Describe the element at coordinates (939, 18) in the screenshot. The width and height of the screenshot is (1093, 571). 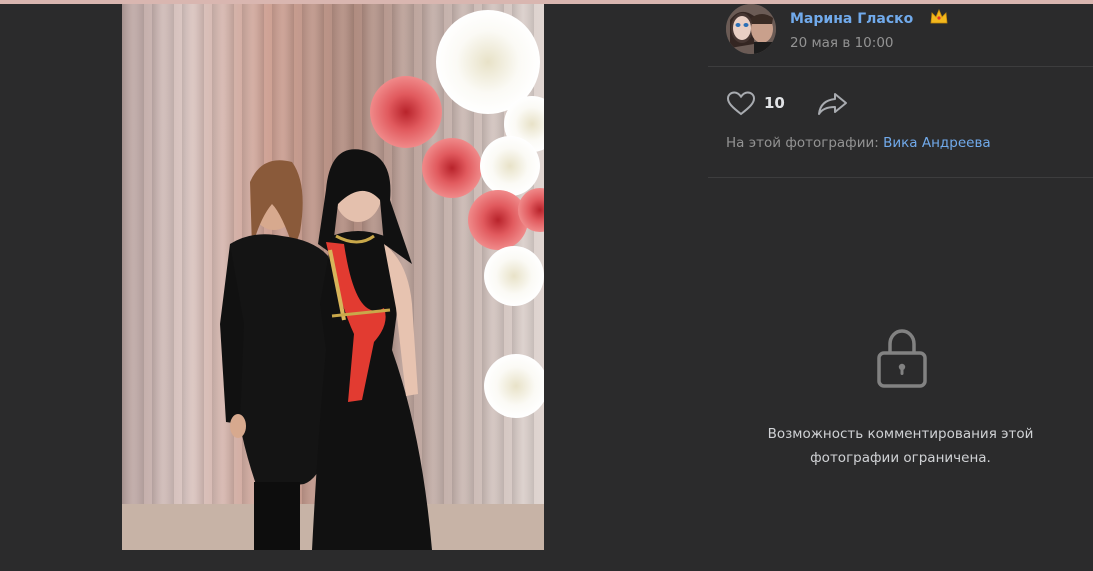
I see `crown-icon` at that location.